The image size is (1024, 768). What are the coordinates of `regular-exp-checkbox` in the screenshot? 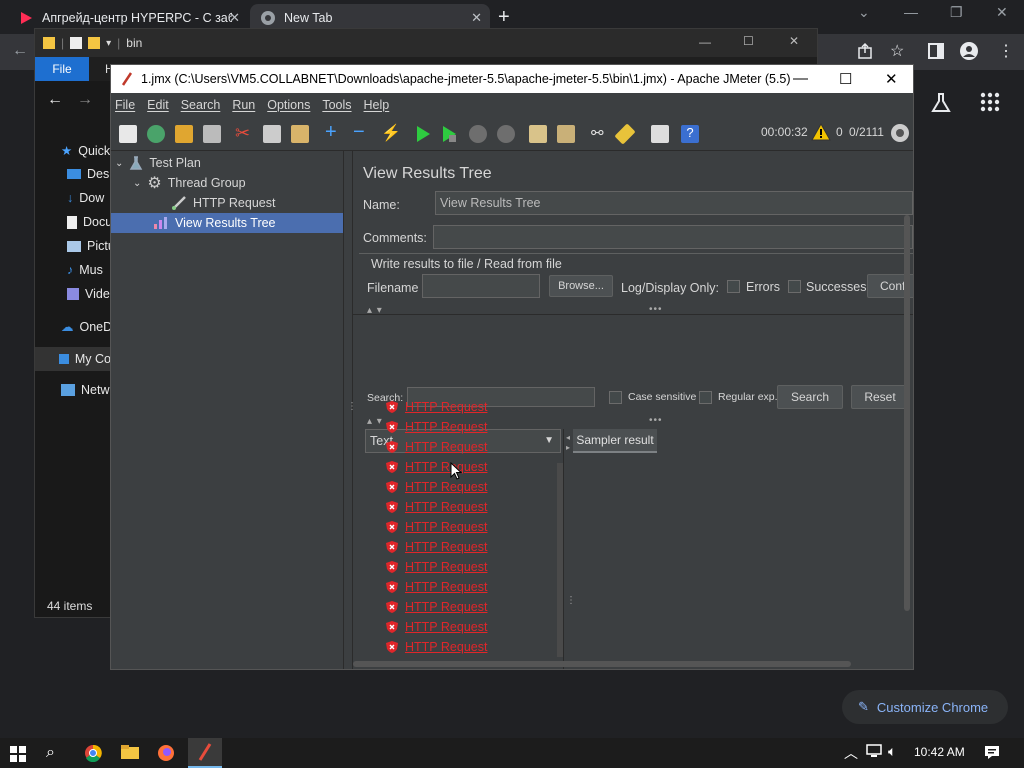 It's located at (705, 397).